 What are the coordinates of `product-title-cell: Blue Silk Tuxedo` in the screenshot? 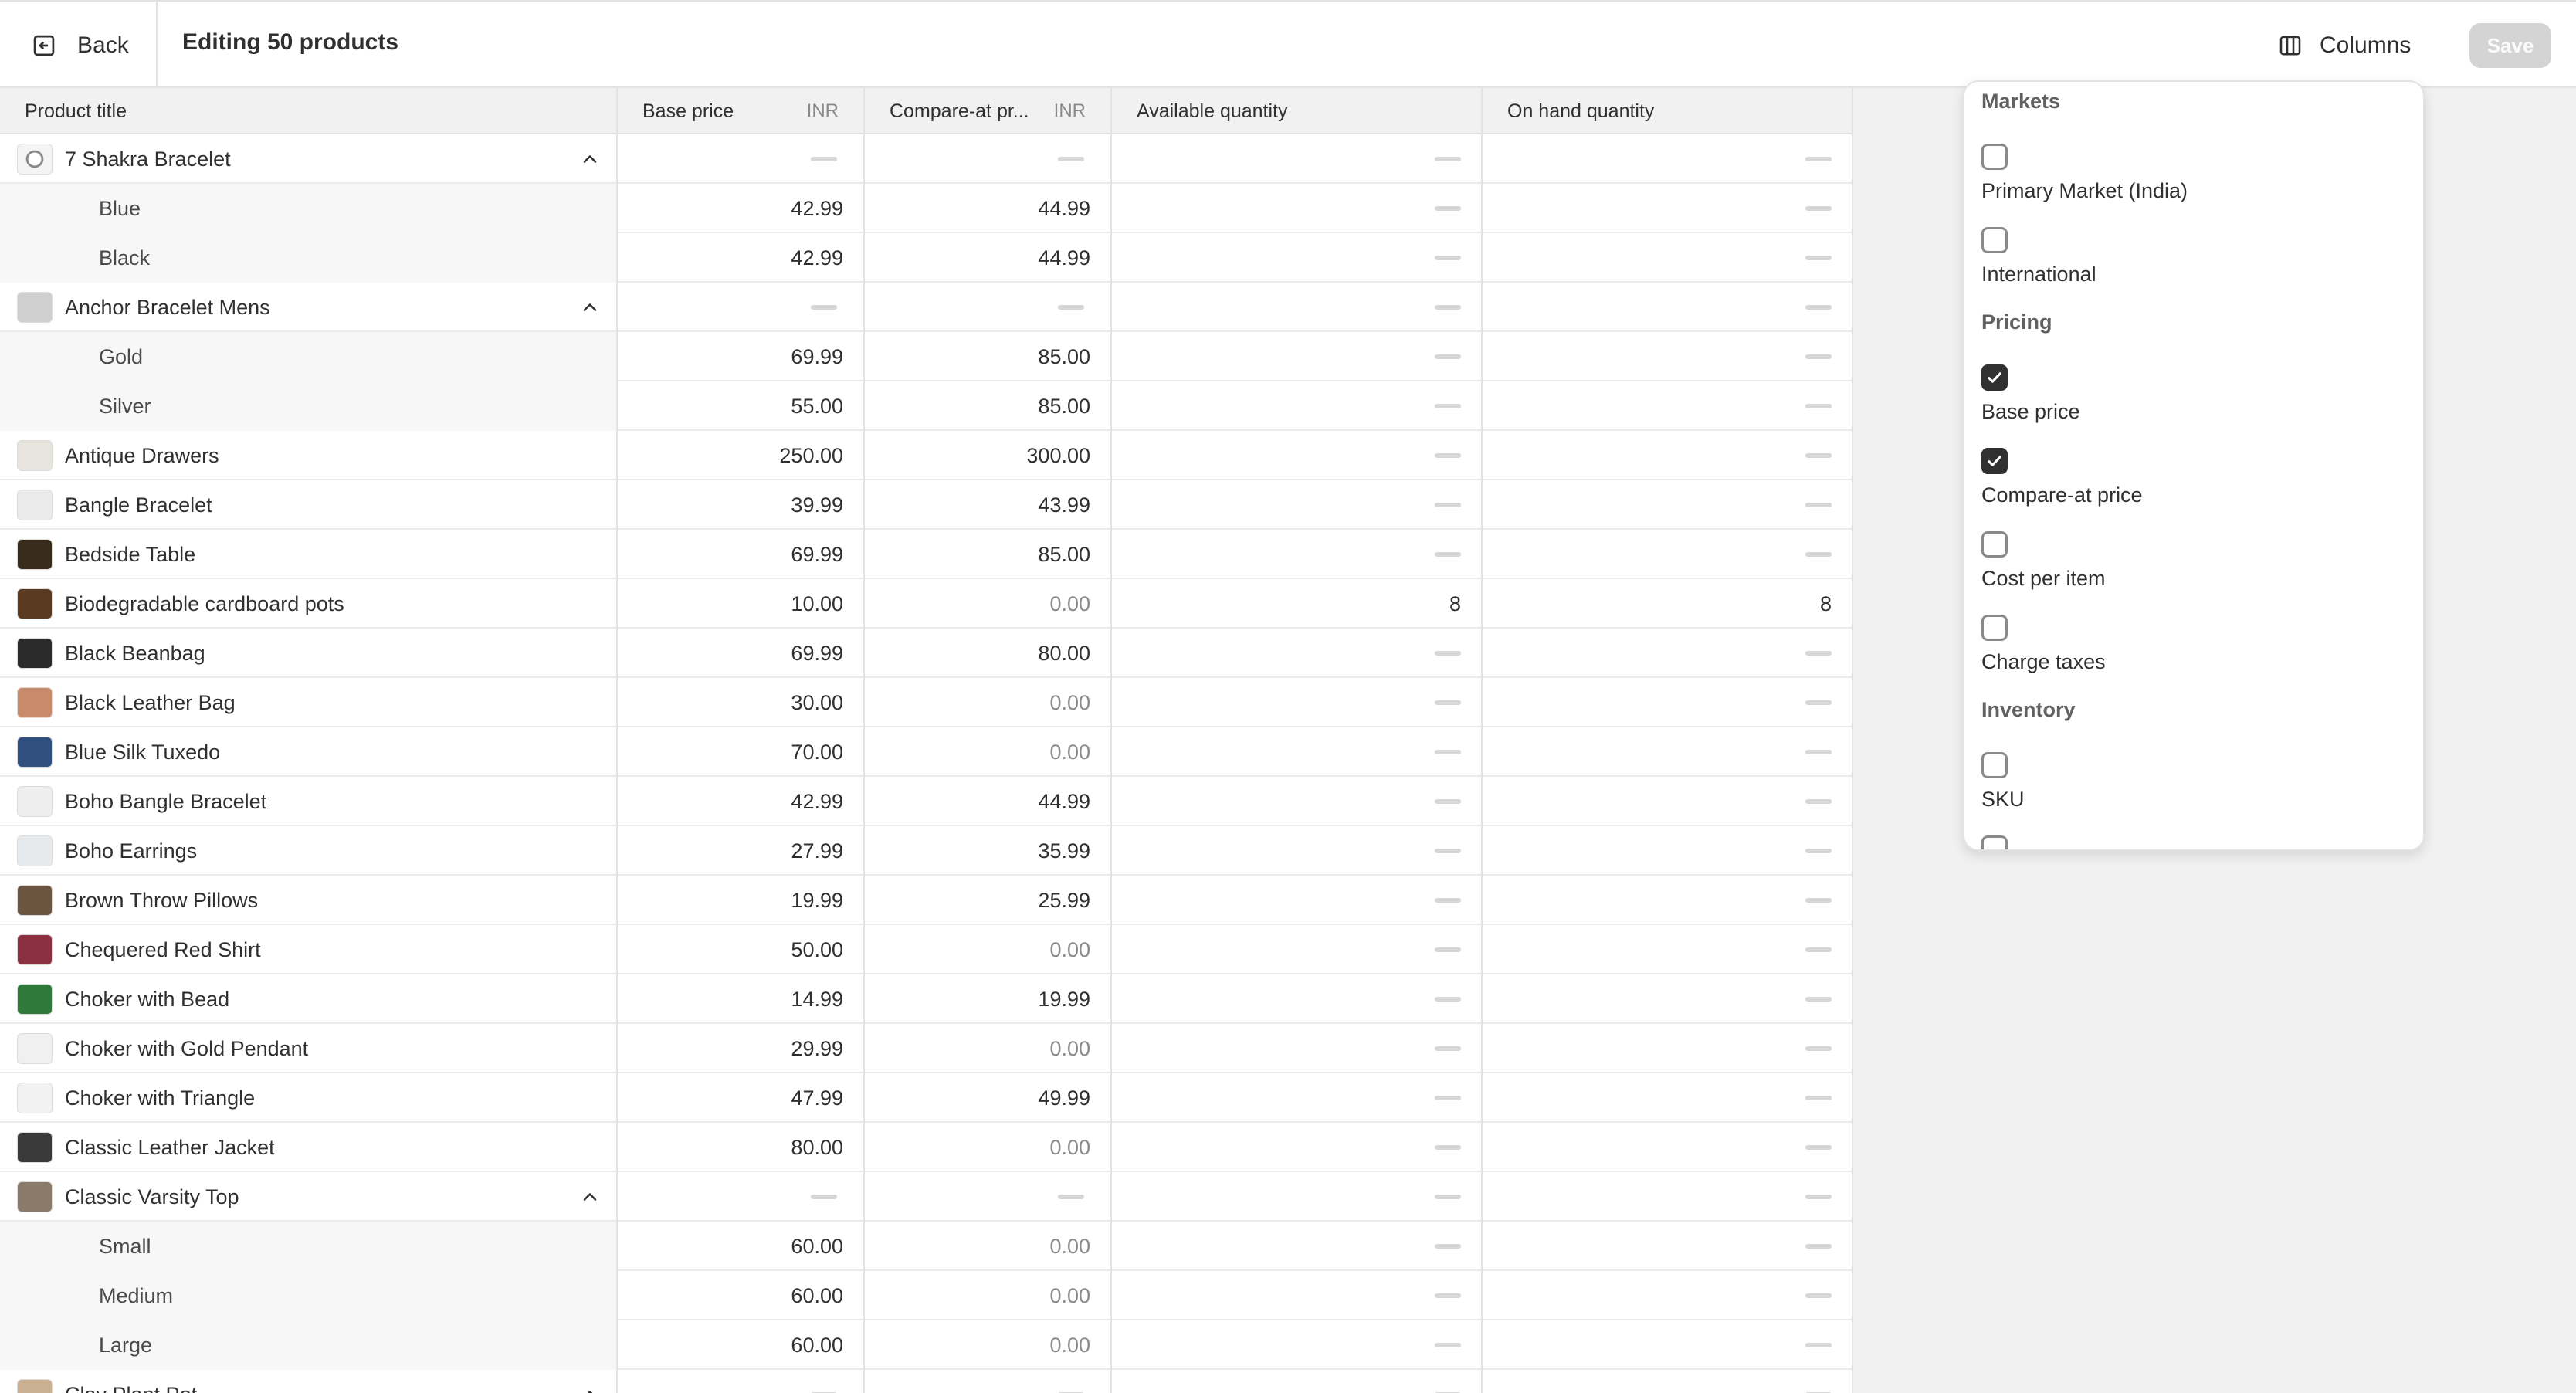 It's located at (309, 752).